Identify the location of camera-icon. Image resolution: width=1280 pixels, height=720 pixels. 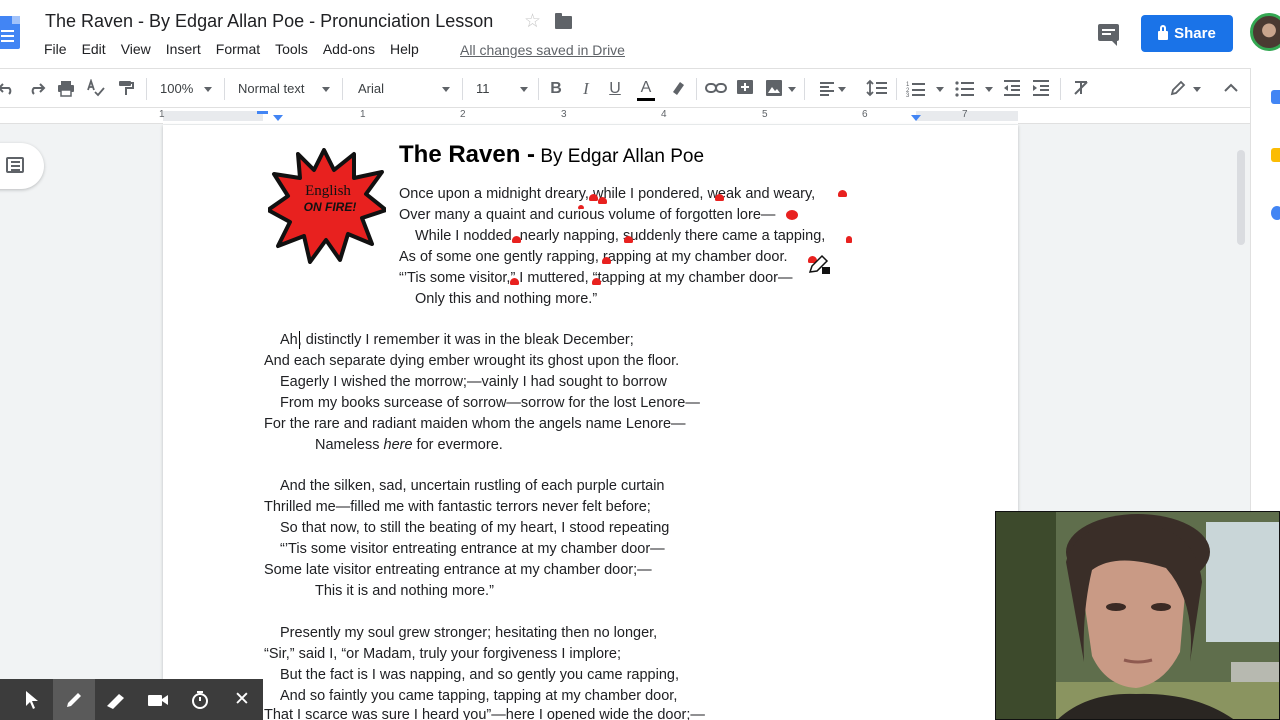
(158, 699).